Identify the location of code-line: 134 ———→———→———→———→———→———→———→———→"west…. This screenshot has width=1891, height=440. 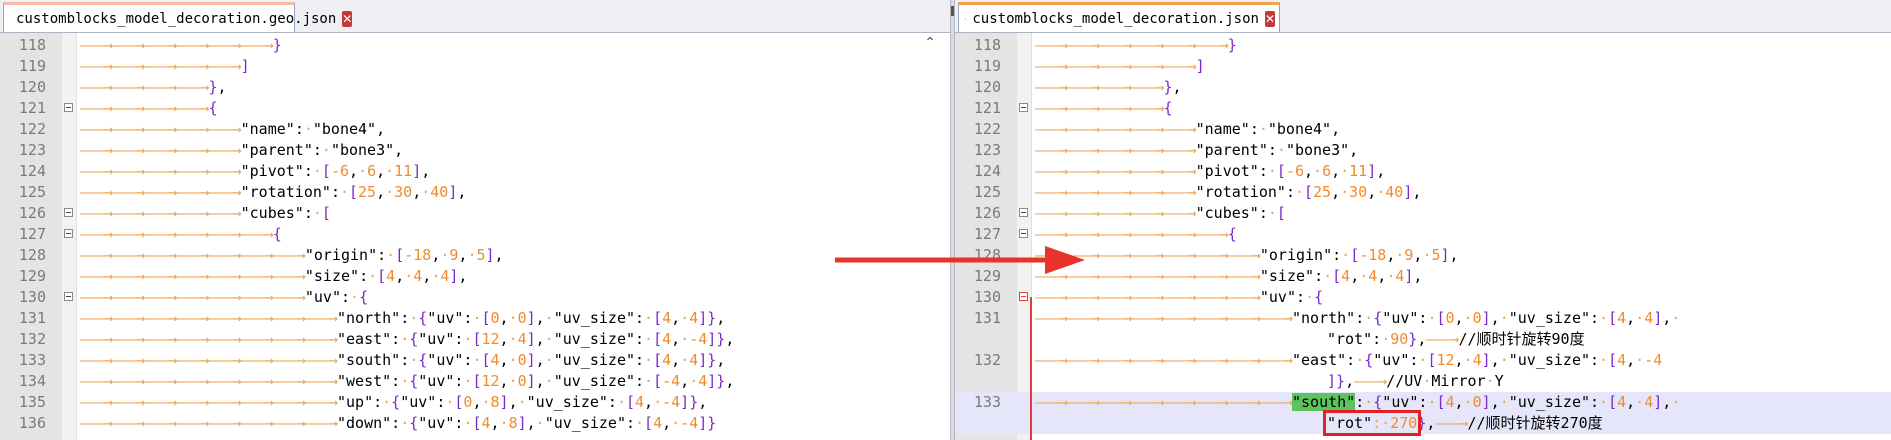
(475, 381).